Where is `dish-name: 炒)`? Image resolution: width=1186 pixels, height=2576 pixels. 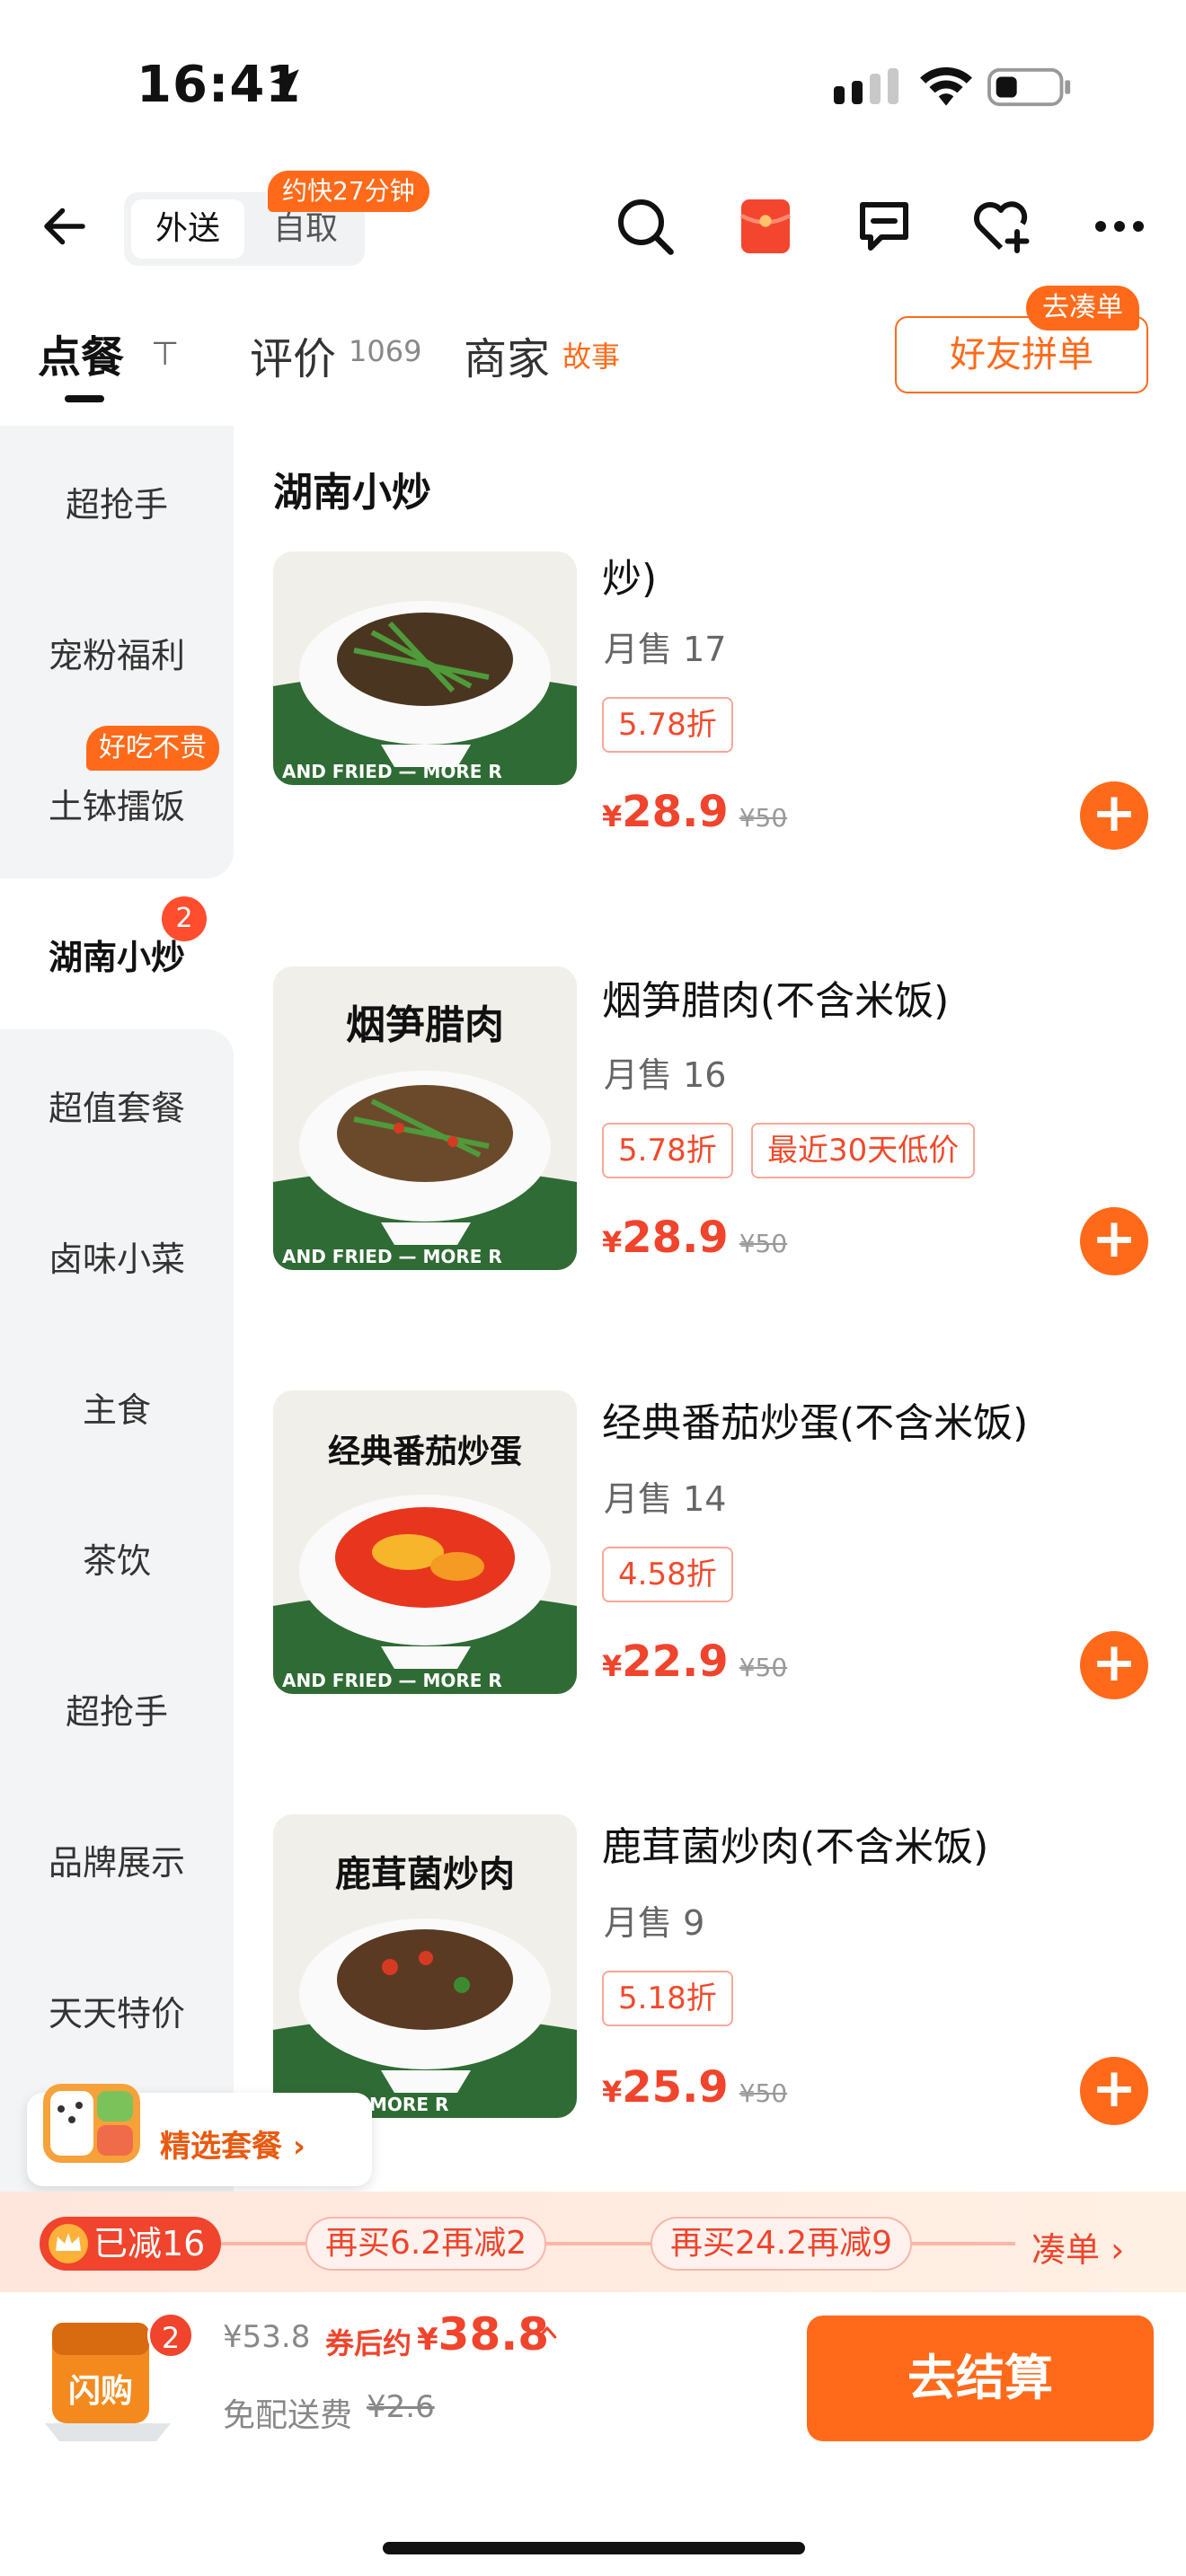
dish-name: 炒) is located at coordinates (629, 575).